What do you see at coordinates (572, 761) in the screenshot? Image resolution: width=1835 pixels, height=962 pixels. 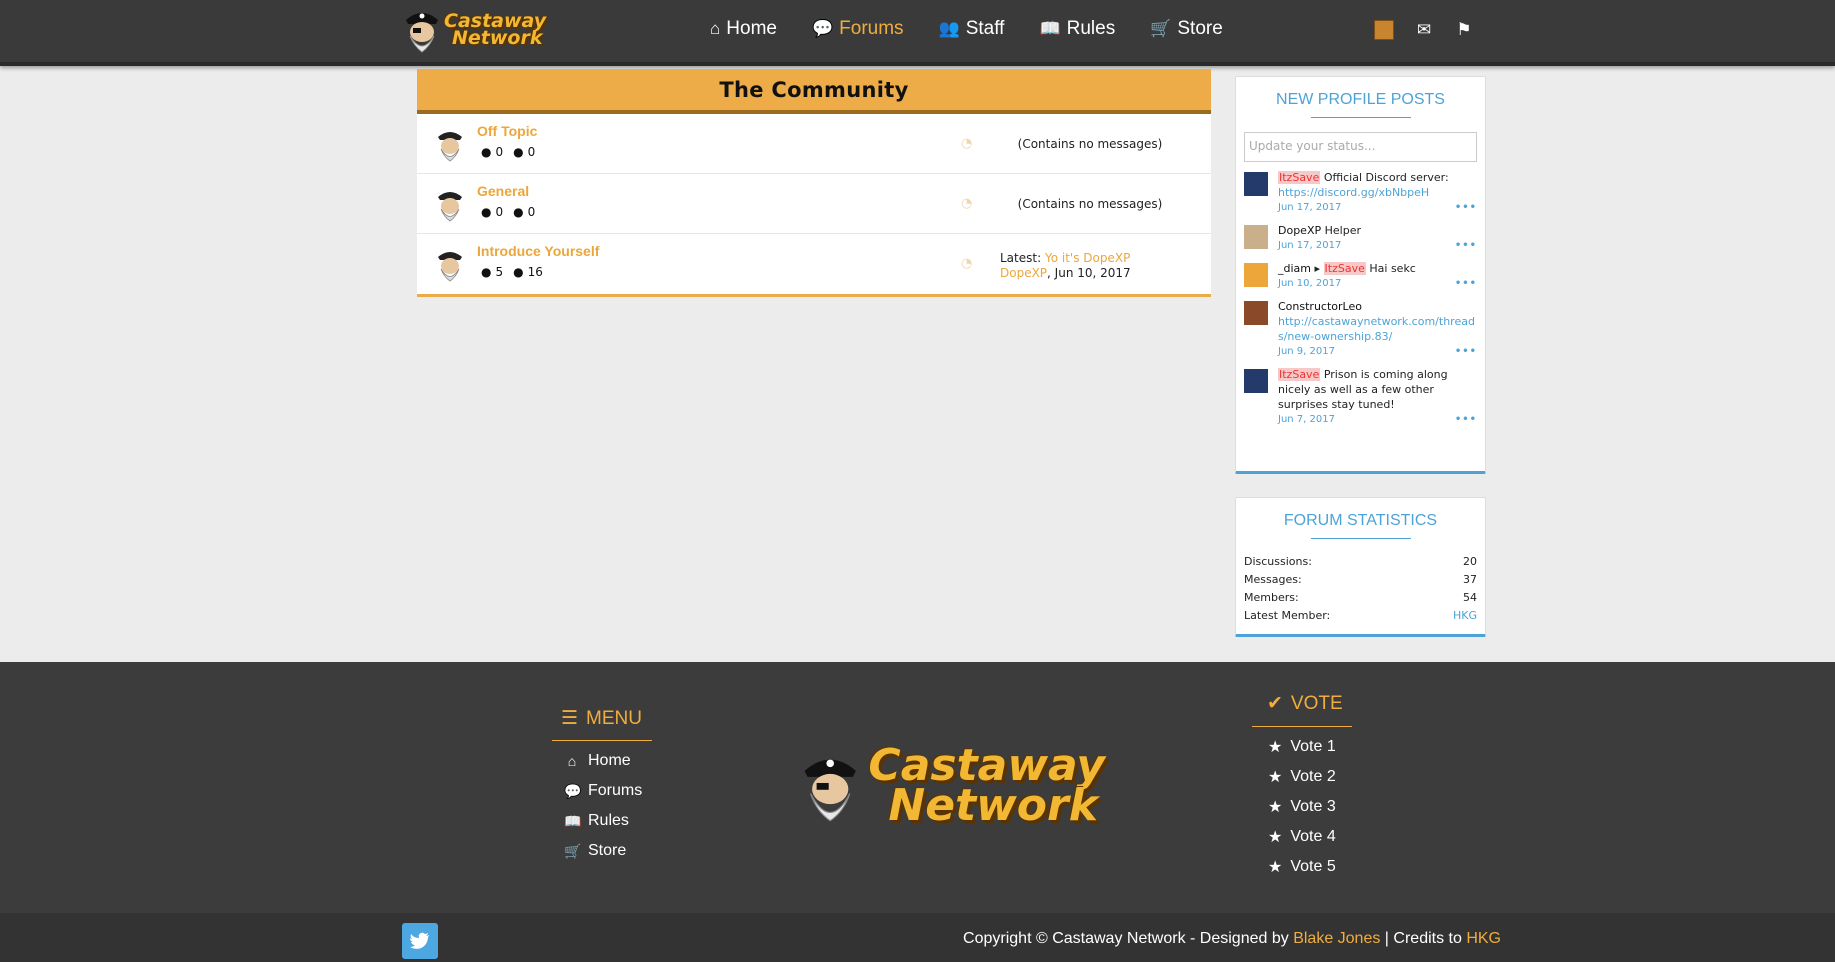 I see `home-icon: ⌂` at bounding box center [572, 761].